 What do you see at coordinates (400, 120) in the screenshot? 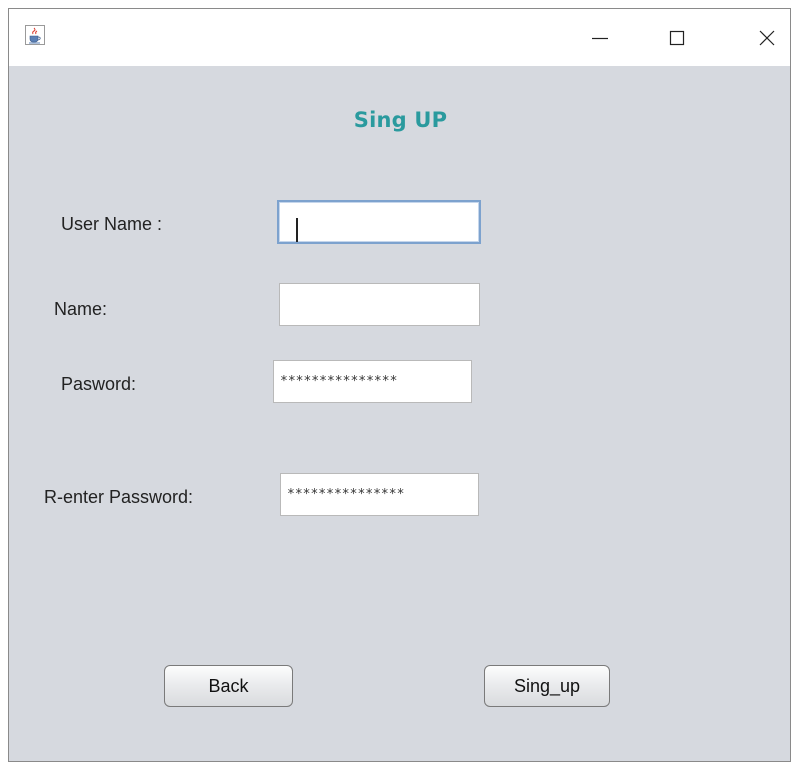
I see `page-title: Sing UP` at bounding box center [400, 120].